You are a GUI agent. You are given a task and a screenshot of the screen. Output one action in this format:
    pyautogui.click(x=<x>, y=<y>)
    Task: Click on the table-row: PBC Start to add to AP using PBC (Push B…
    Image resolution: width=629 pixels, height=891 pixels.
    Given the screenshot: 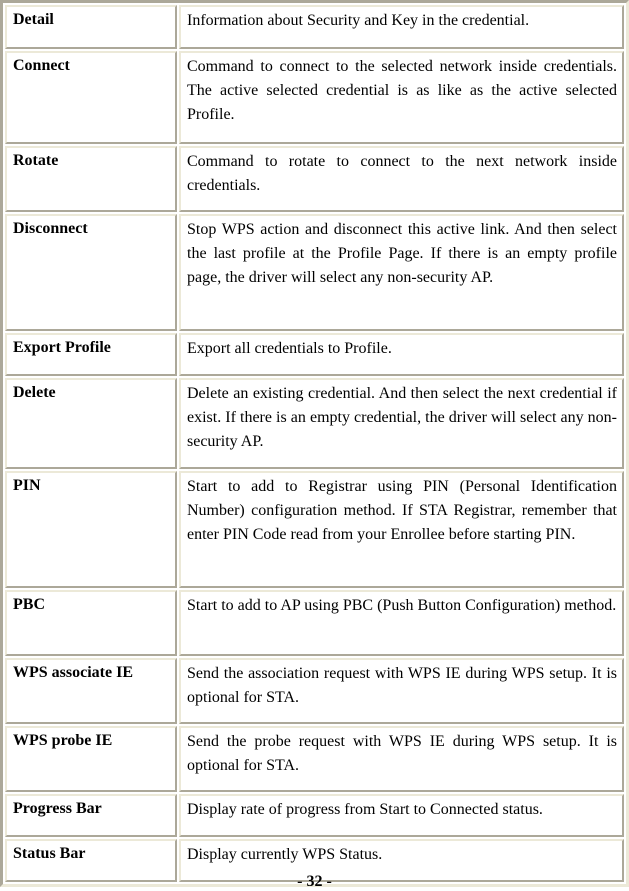 What is the action you would take?
    pyautogui.click(x=314, y=623)
    